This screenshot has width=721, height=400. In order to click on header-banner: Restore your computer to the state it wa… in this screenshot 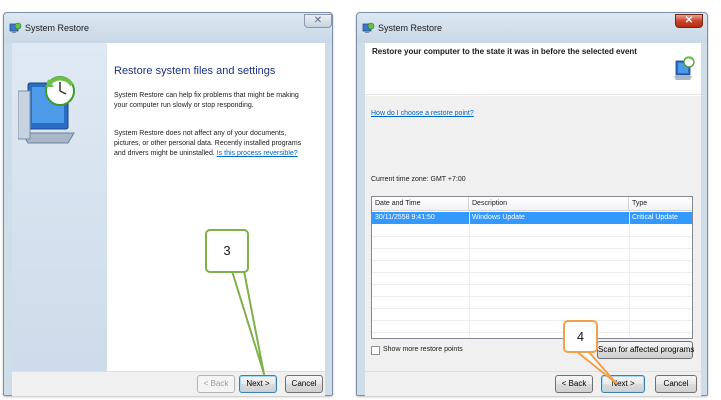, I will do `click(533, 69)`.